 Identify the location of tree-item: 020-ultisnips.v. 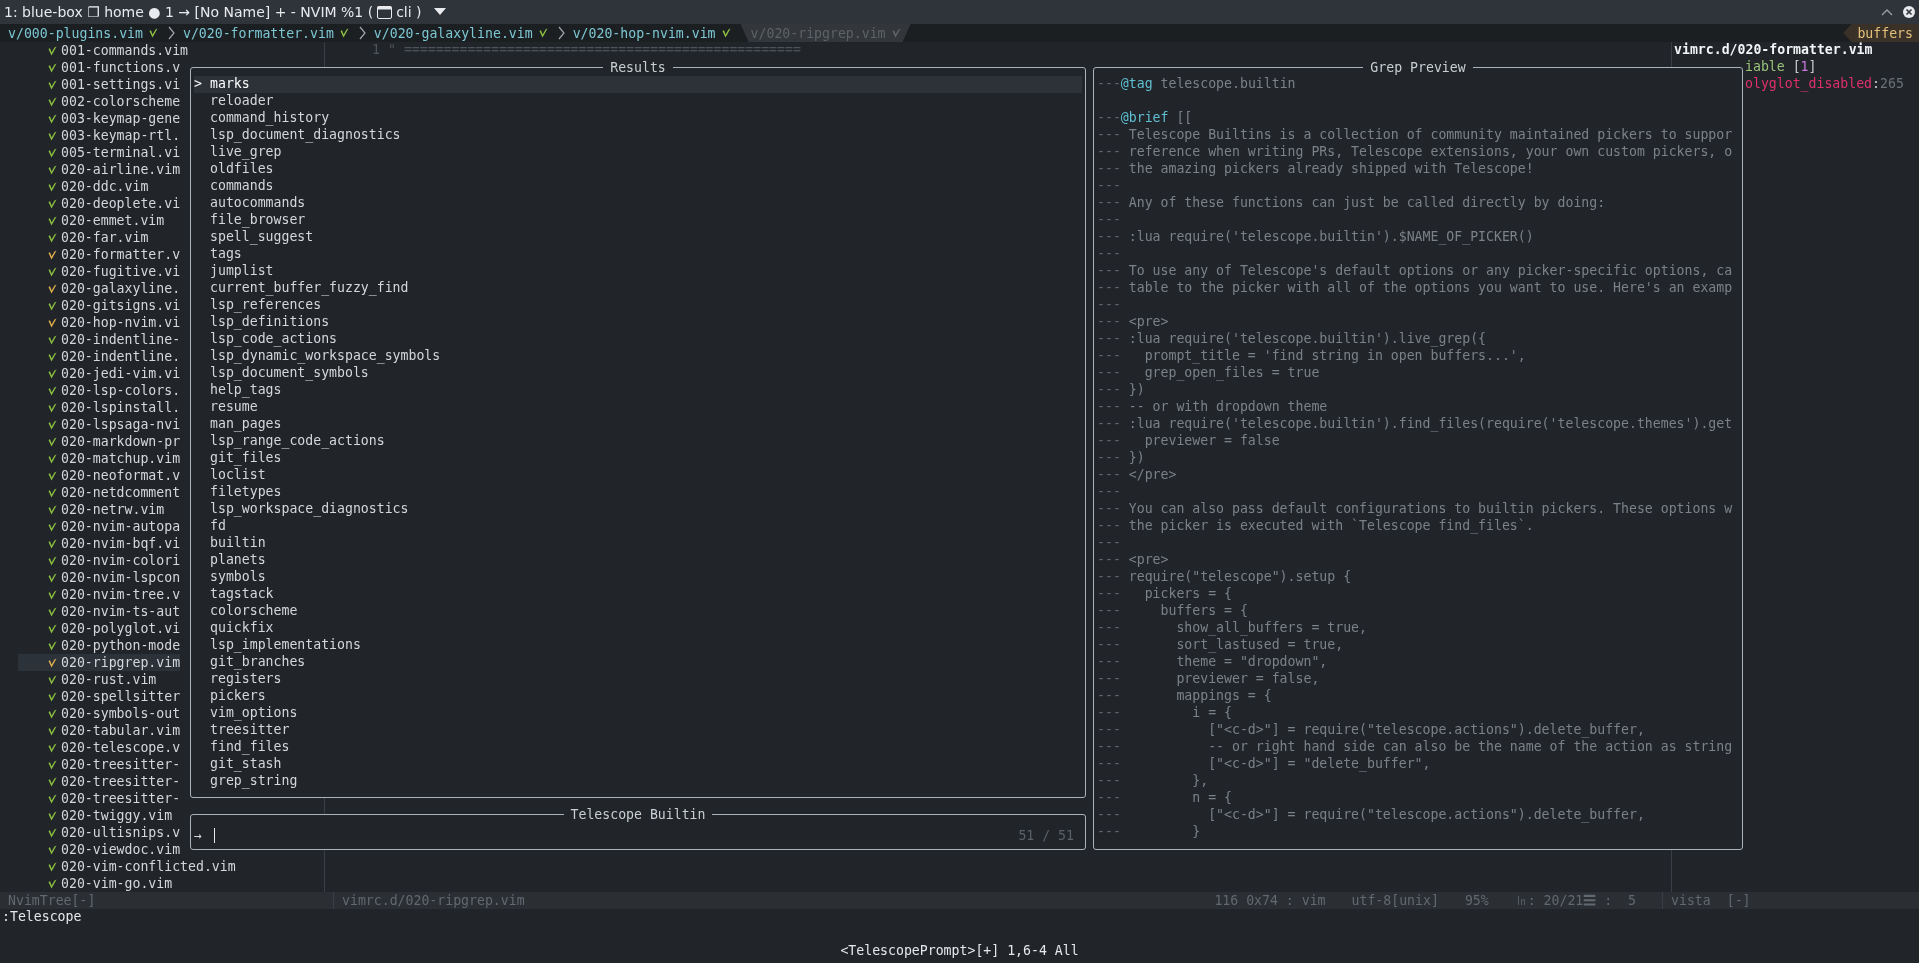
(99, 832).